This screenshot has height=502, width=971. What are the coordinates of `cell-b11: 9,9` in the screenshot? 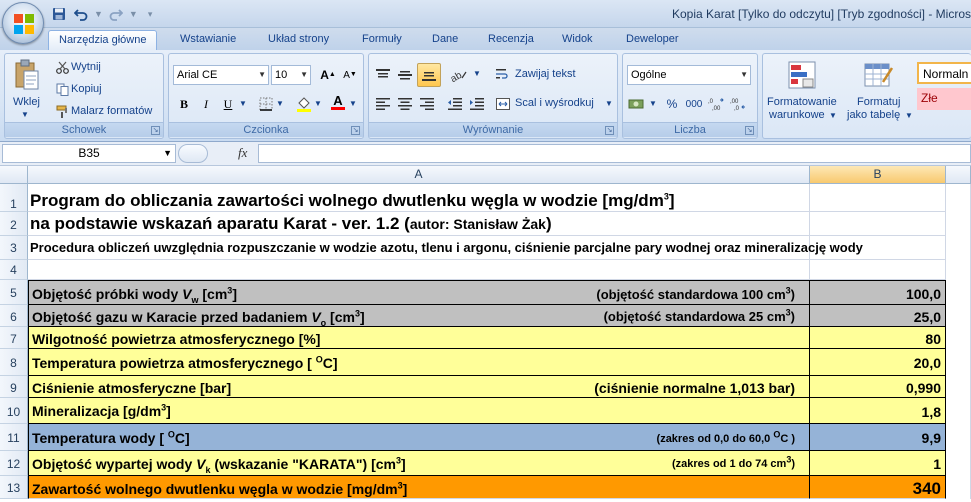 It's located at (878, 437).